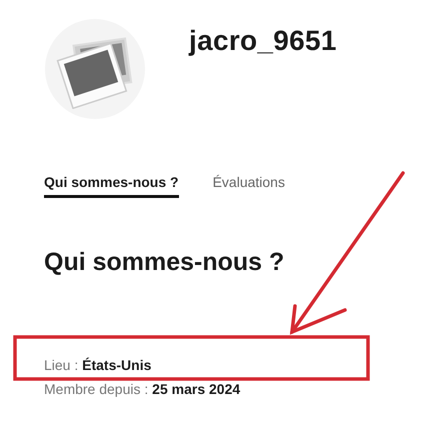 This screenshot has width=435, height=439. I want to click on tab: Qui sommes-nous ?, so click(111, 186).